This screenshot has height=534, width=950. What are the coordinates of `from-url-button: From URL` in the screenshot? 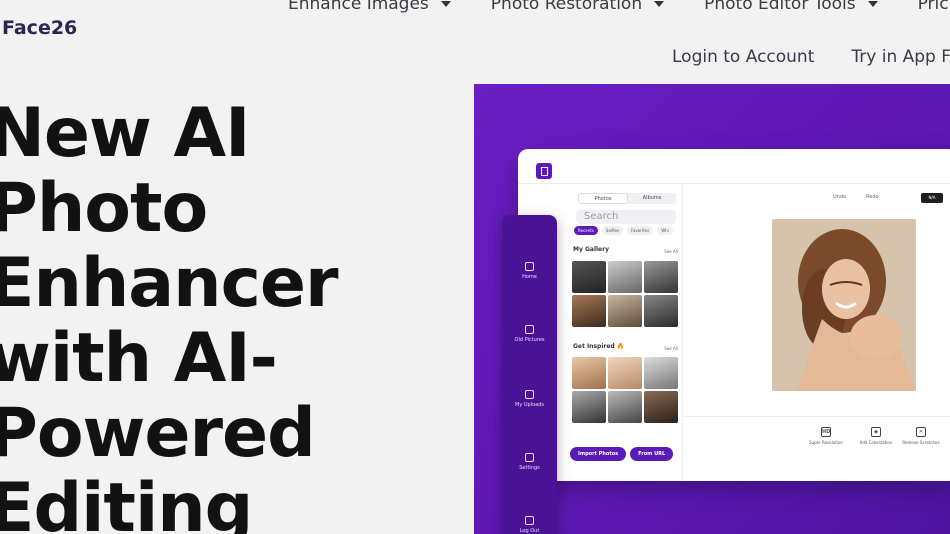 It's located at (652, 454).